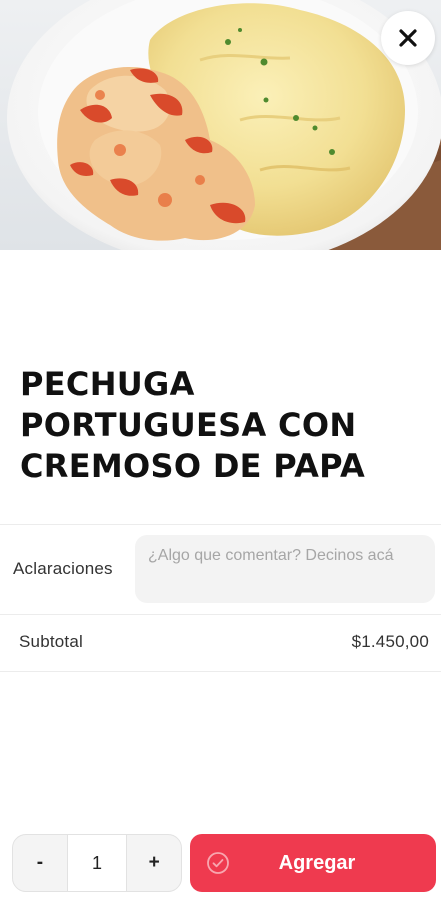  What do you see at coordinates (51, 641) in the screenshot?
I see `subtotal-label: Subtotal` at bounding box center [51, 641].